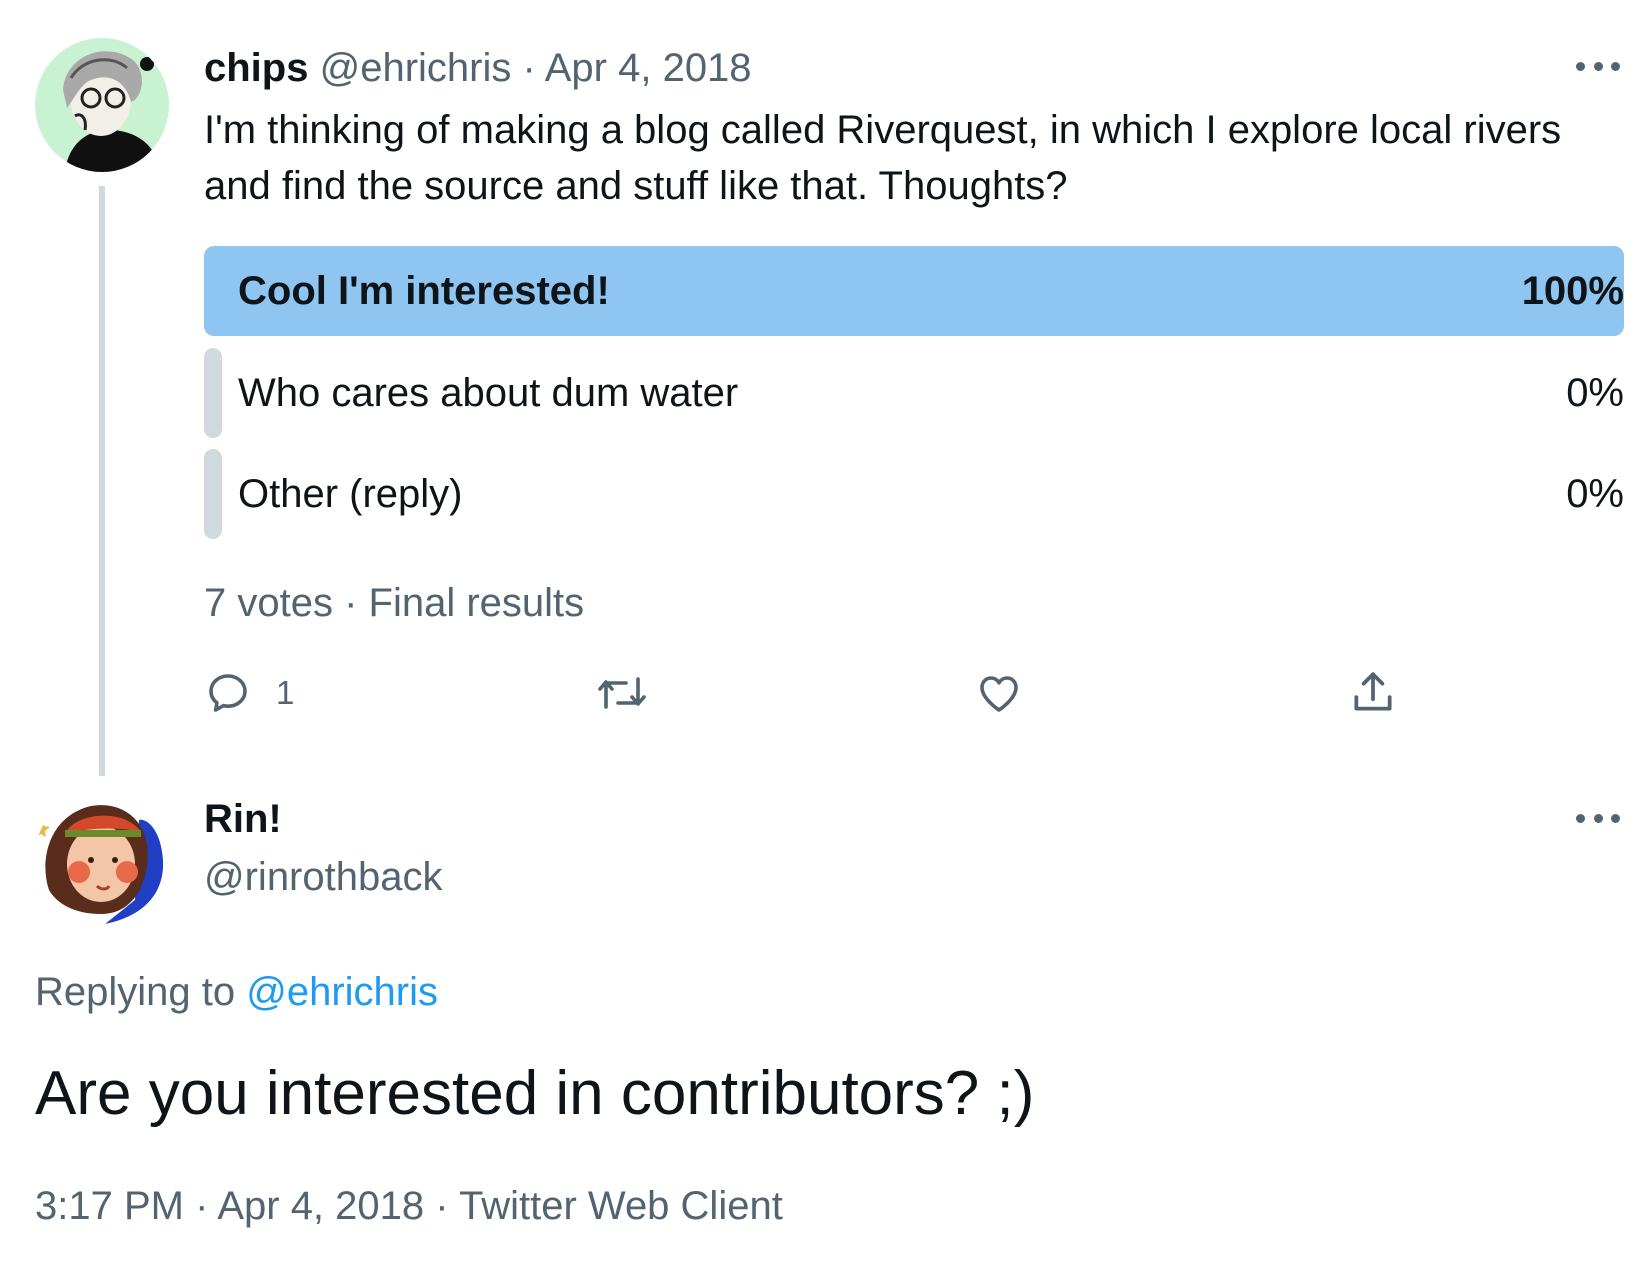  Describe the element at coordinates (648, 68) in the screenshot. I see `tweet-date: Apr 4, 2018` at that location.